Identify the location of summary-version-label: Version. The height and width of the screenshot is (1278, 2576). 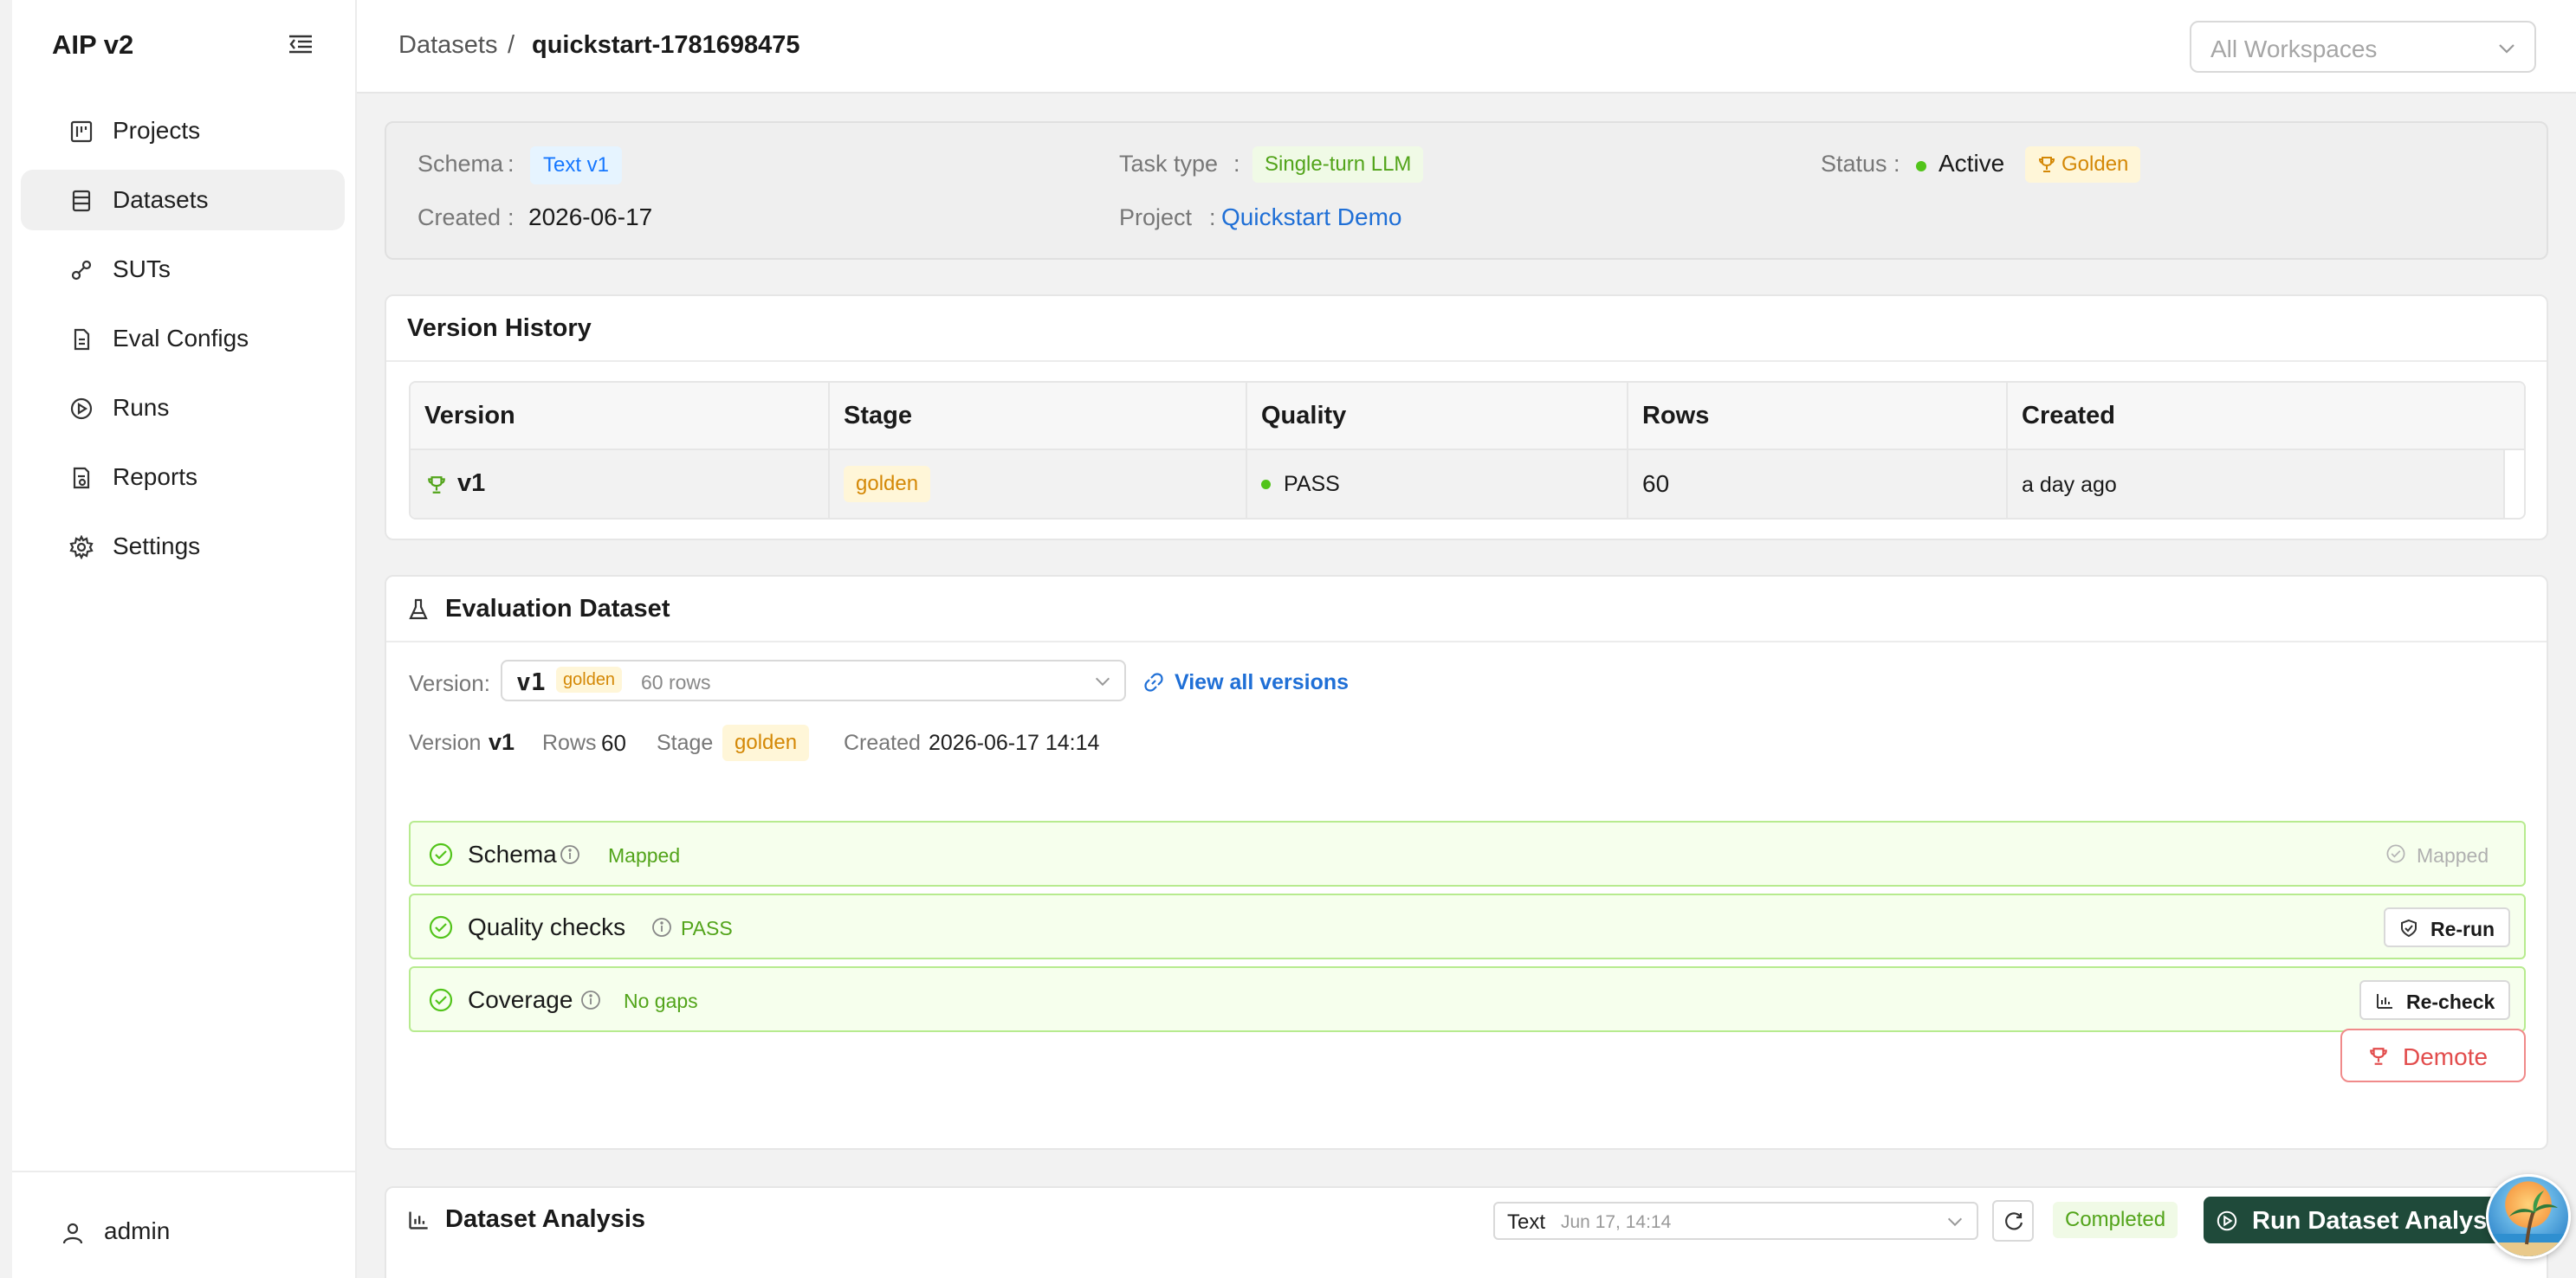
(445, 743).